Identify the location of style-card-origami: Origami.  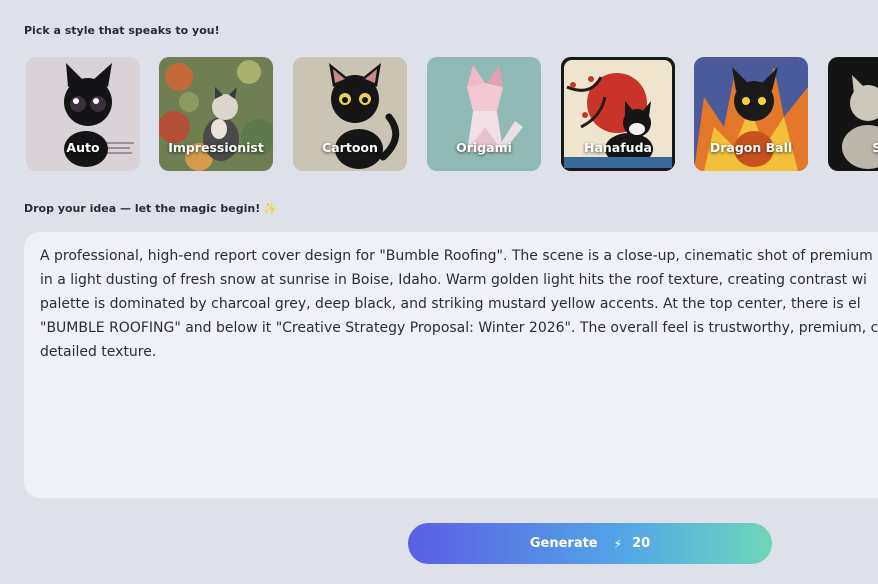
(484, 114).